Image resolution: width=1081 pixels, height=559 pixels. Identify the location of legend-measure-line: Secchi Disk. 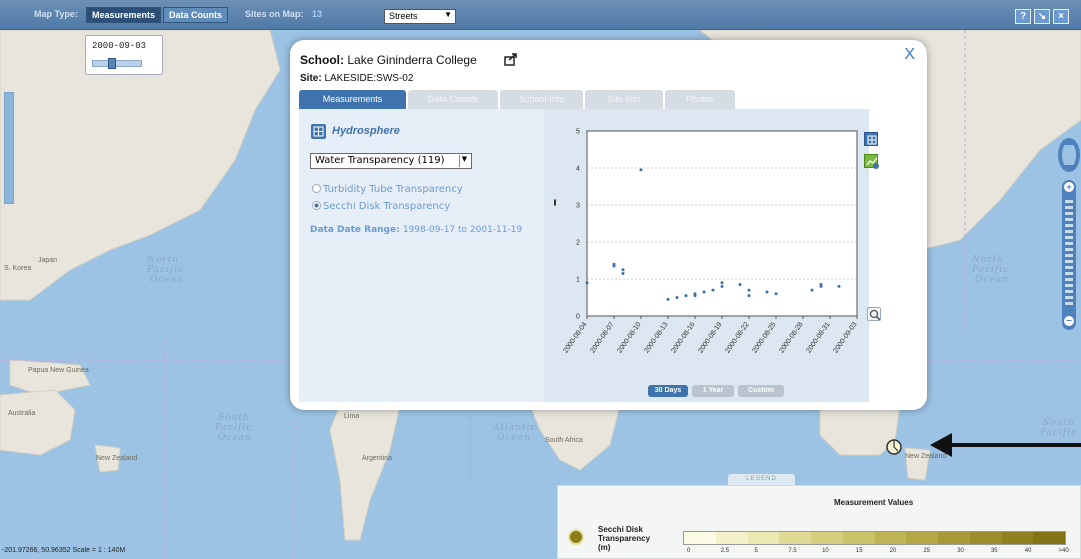
(620, 529).